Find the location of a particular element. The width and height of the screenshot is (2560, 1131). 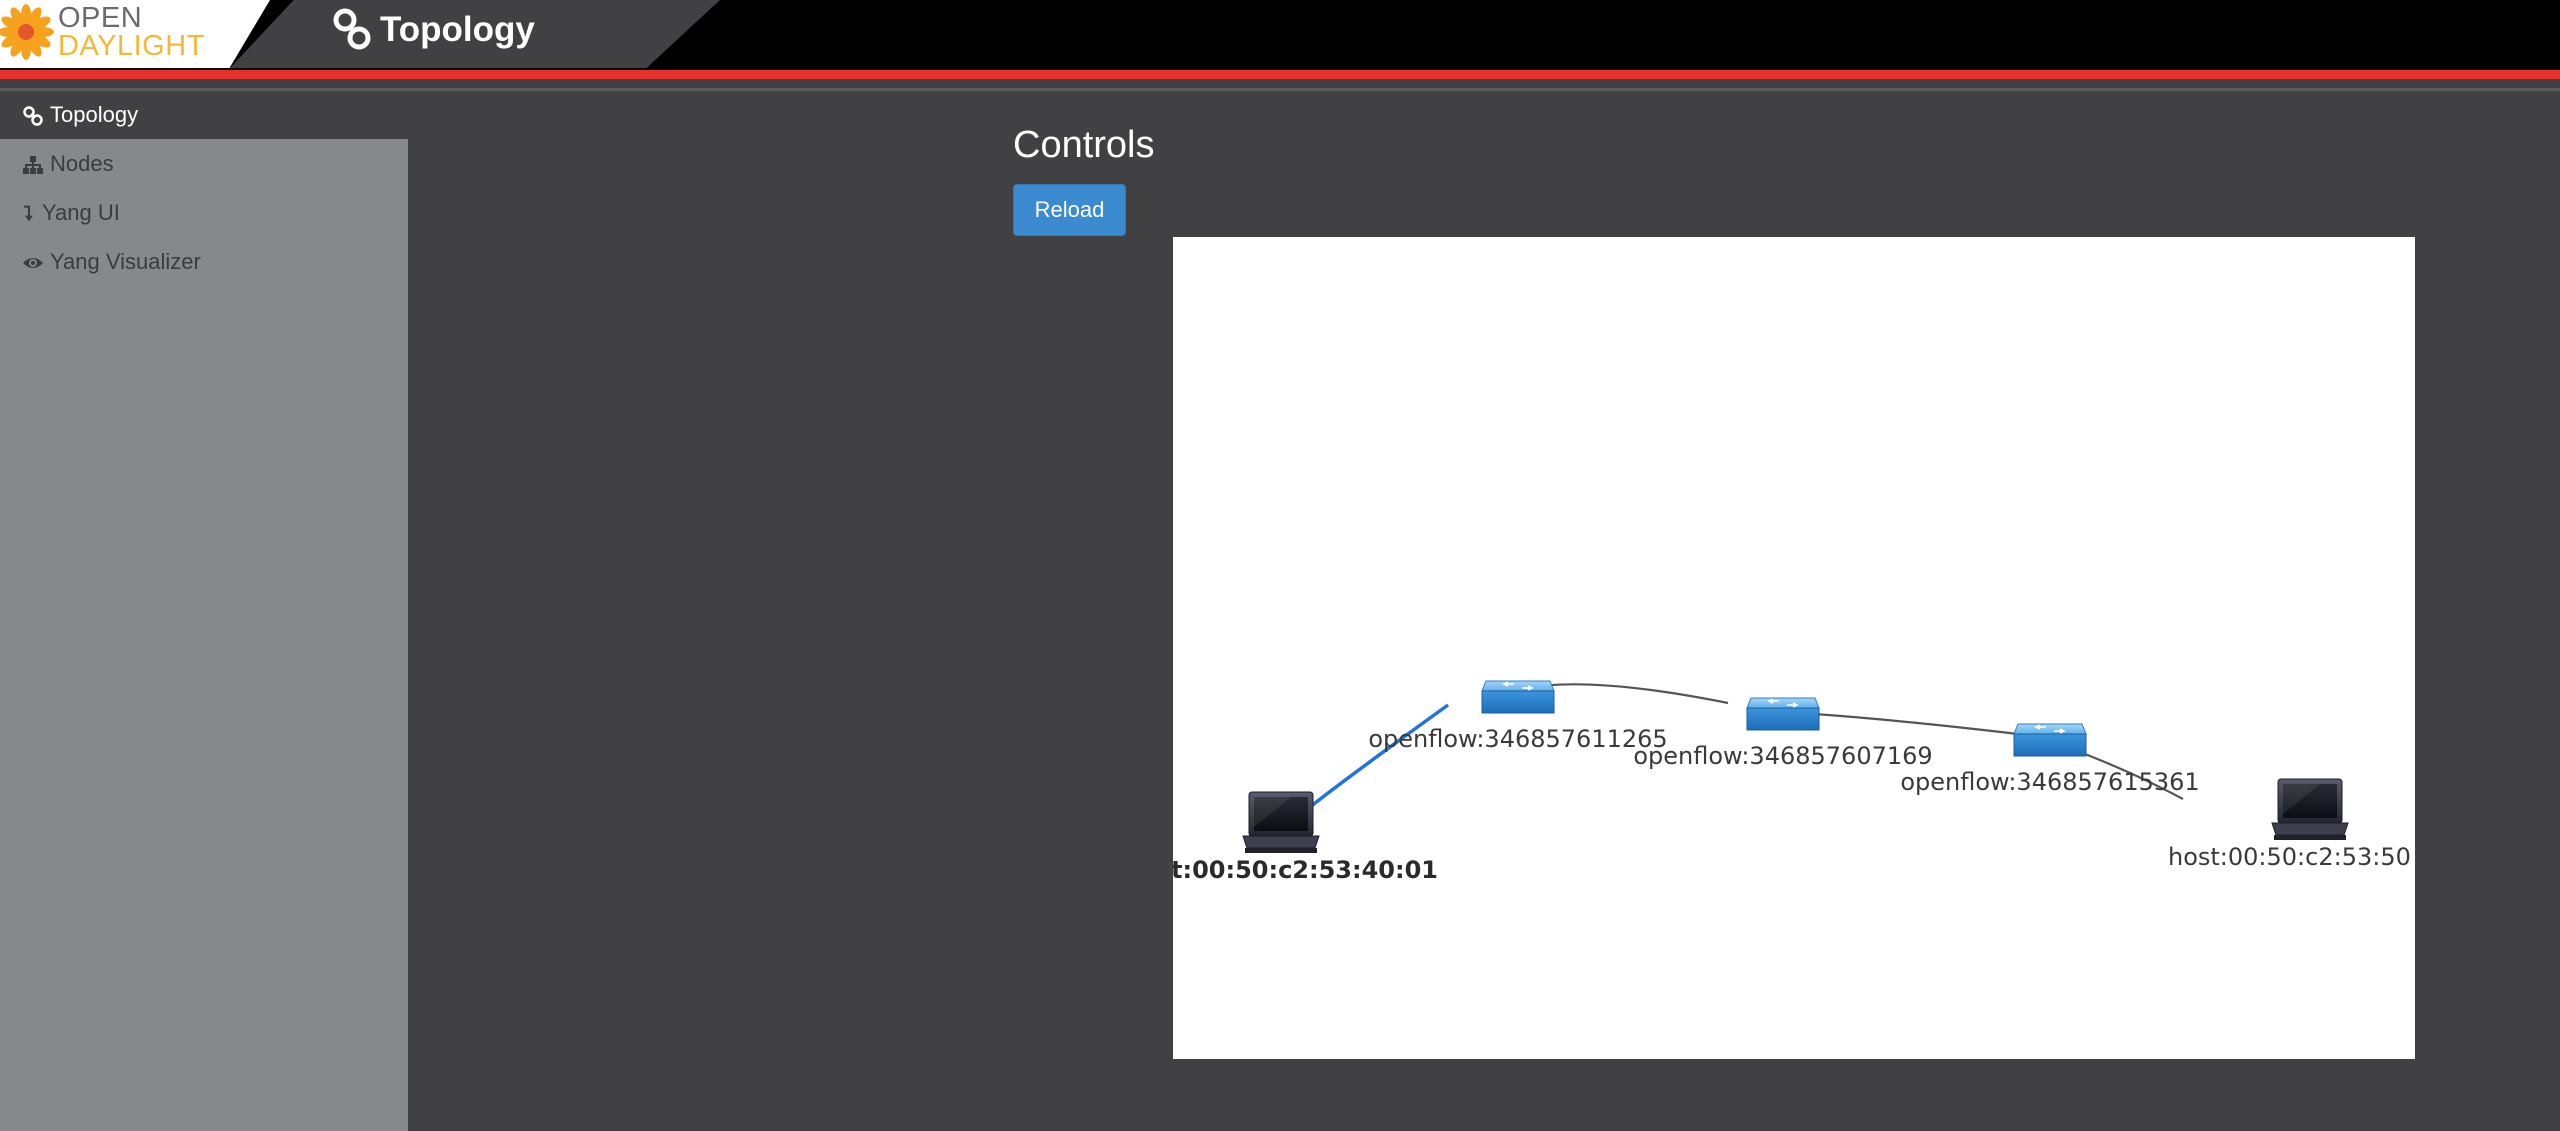

node-label: host:00:50:c2:53:50 is located at coordinates (2289, 857).